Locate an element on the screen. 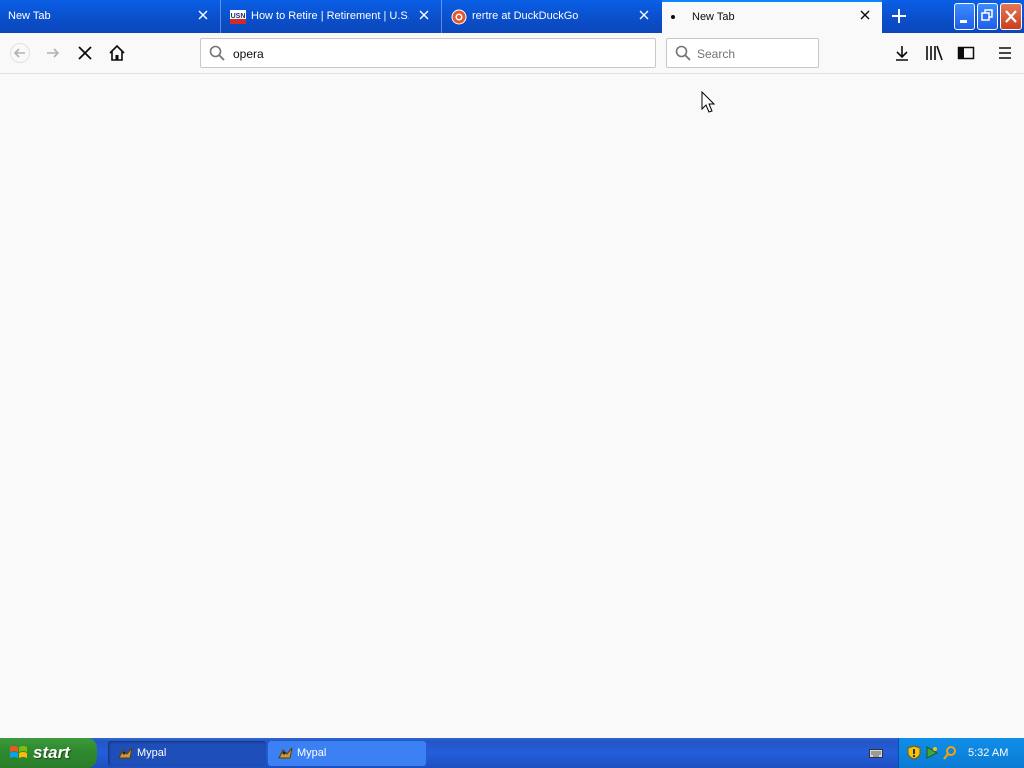 This screenshot has height=768, width=1024. usn-icon: USN is located at coordinates (238, 17).